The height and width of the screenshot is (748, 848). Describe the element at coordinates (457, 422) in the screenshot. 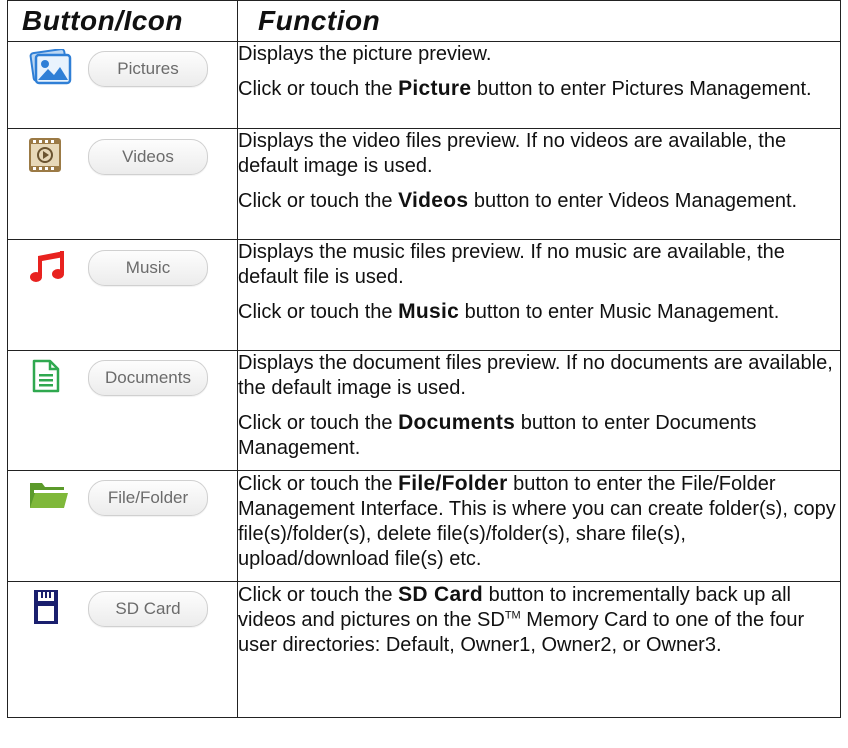

I see `button-name: Documents` at that location.